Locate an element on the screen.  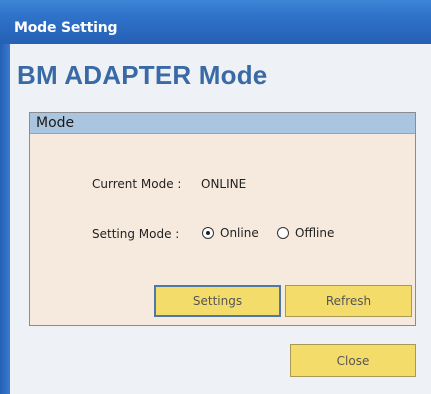
mode-group-title: Mode is located at coordinates (55, 123).